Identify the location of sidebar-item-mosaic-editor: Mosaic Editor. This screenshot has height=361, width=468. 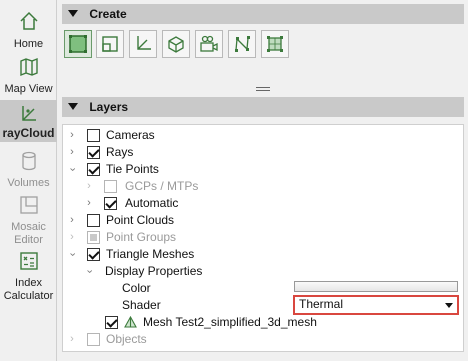
(28, 220).